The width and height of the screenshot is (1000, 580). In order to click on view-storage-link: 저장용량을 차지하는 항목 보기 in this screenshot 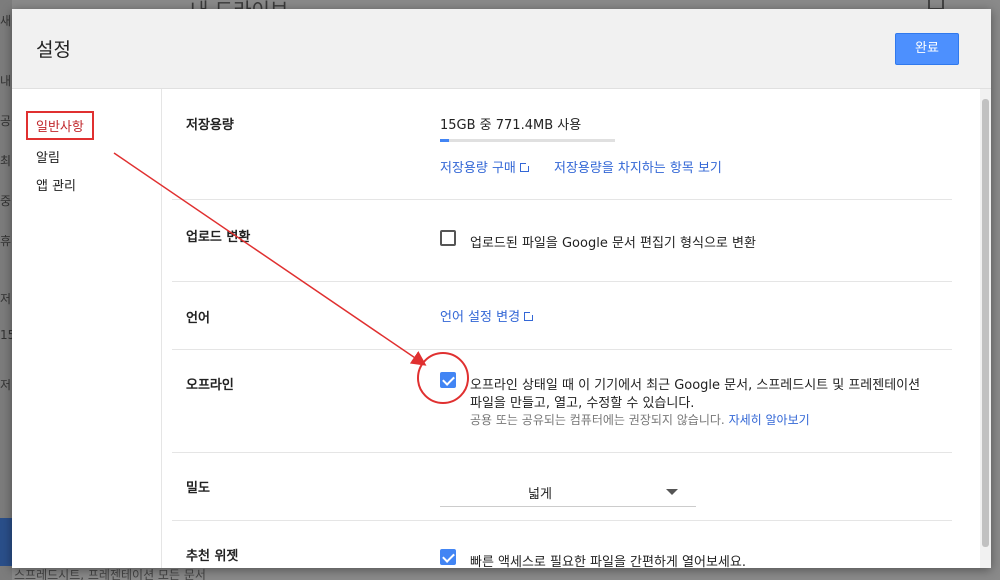, I will do `click(638, 168)`.